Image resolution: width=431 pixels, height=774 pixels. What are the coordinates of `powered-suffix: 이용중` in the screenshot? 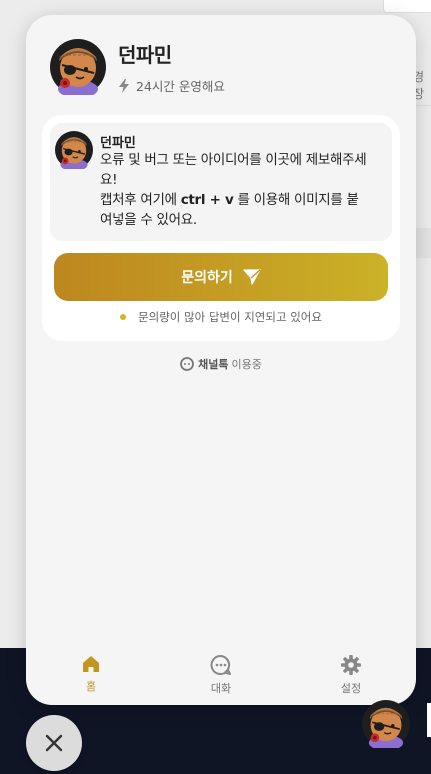 It's located at (246, 364).